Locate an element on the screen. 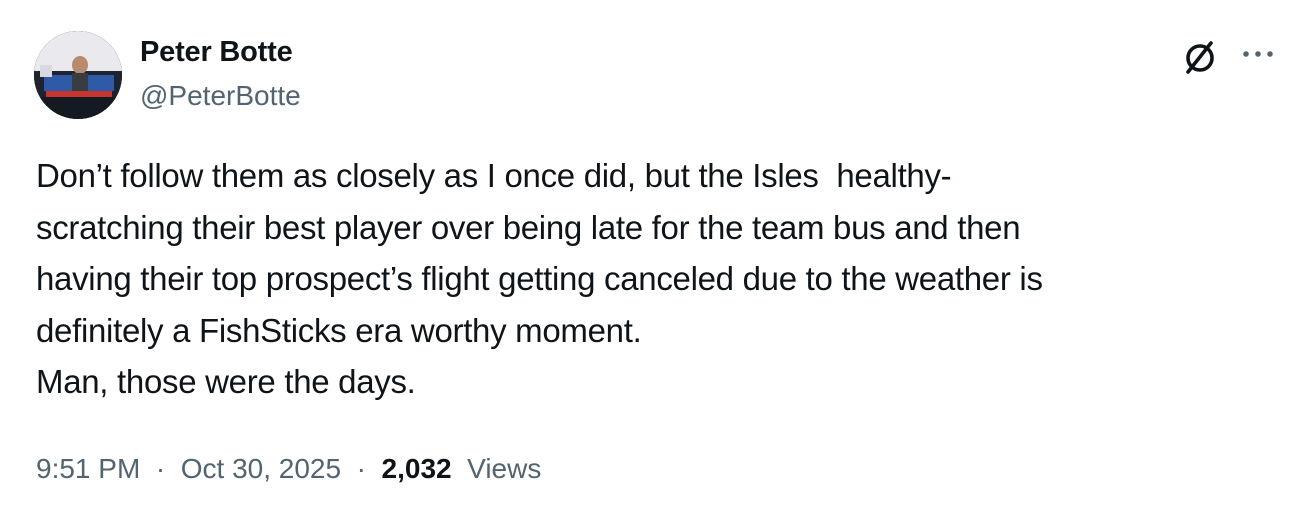  more-options-icon is located at coordinates (1258, 54).